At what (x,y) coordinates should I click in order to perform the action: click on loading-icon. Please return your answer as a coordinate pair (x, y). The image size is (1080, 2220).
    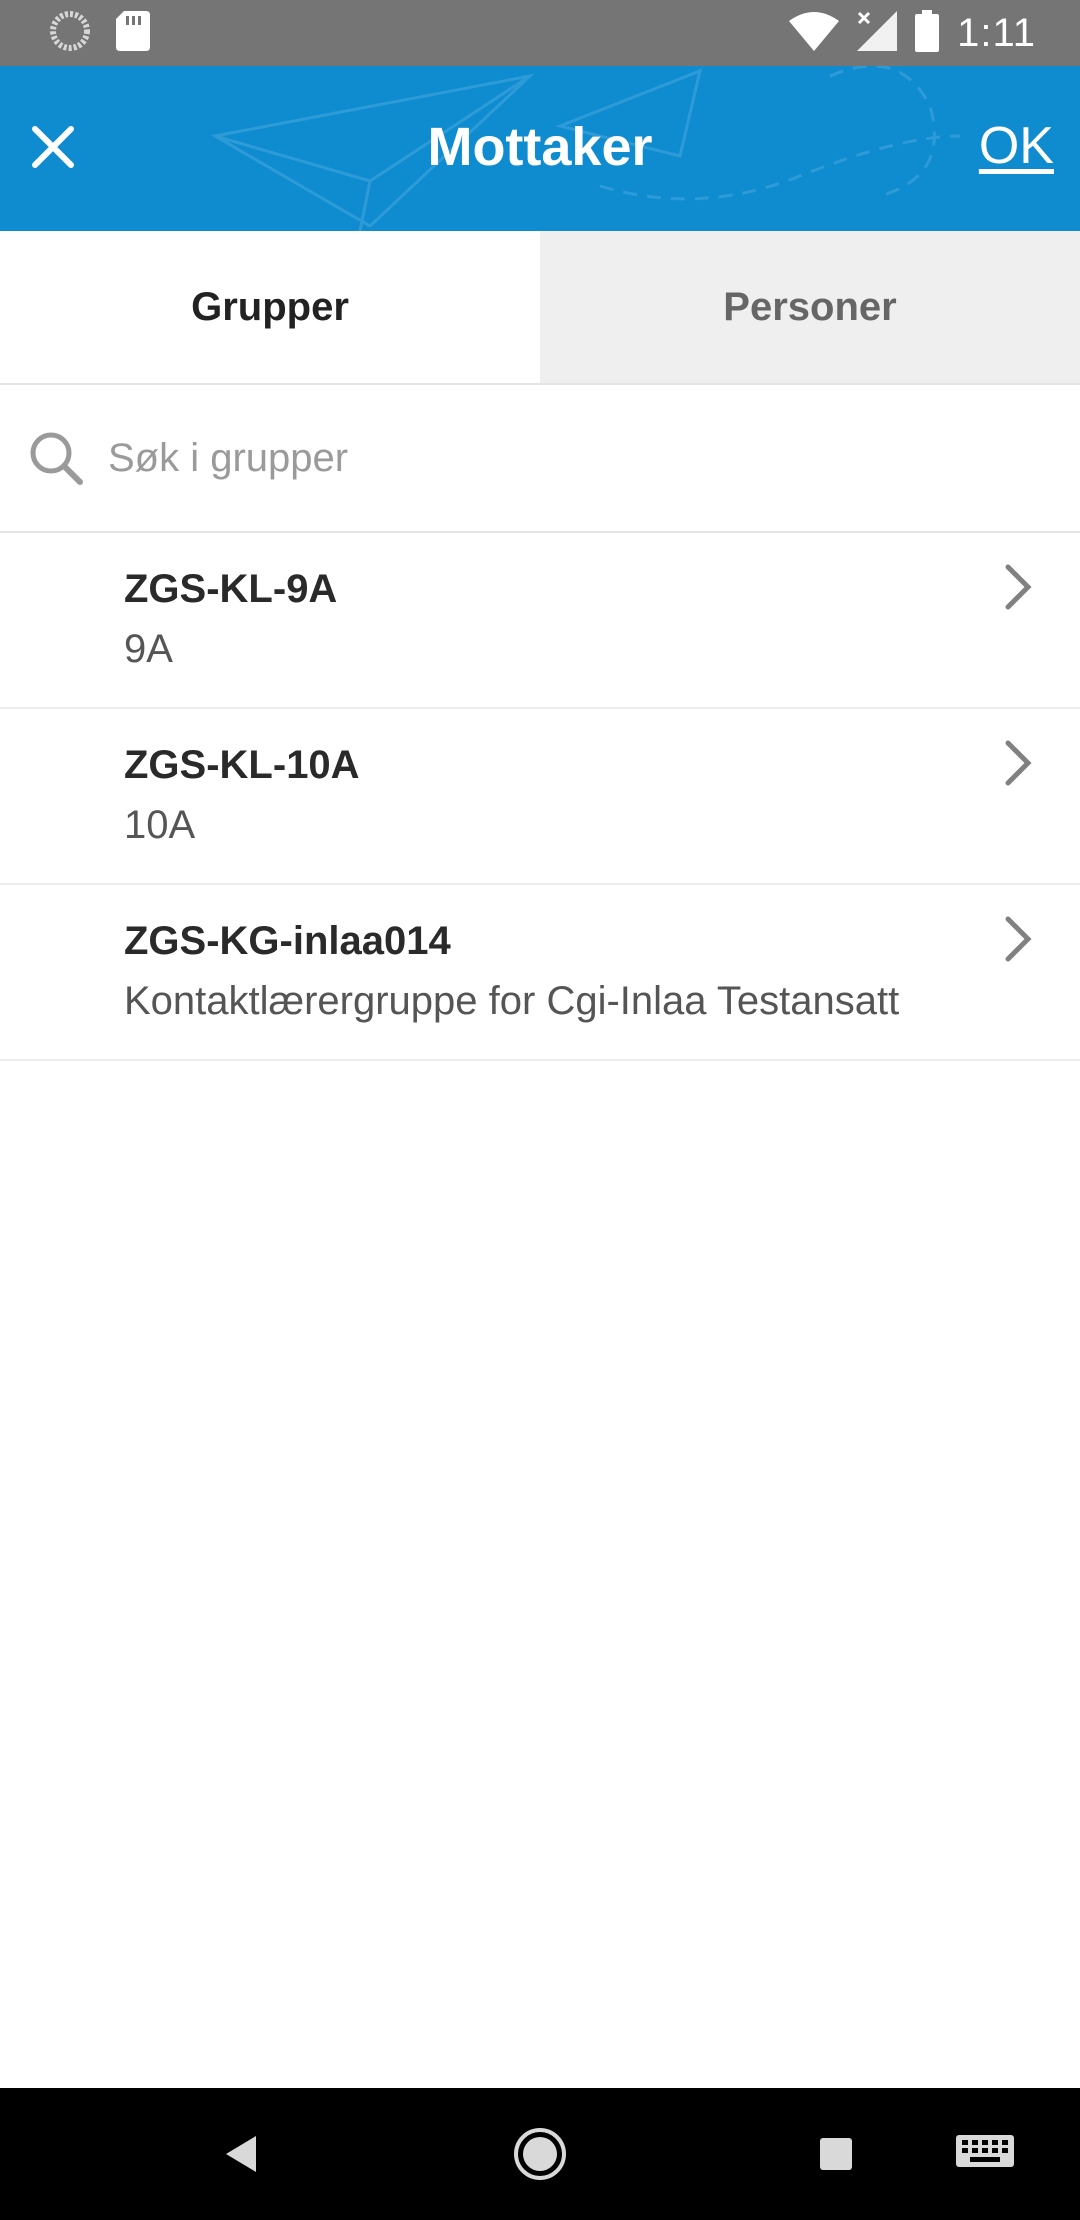
    Looking at the image, I should click on (70, 33).